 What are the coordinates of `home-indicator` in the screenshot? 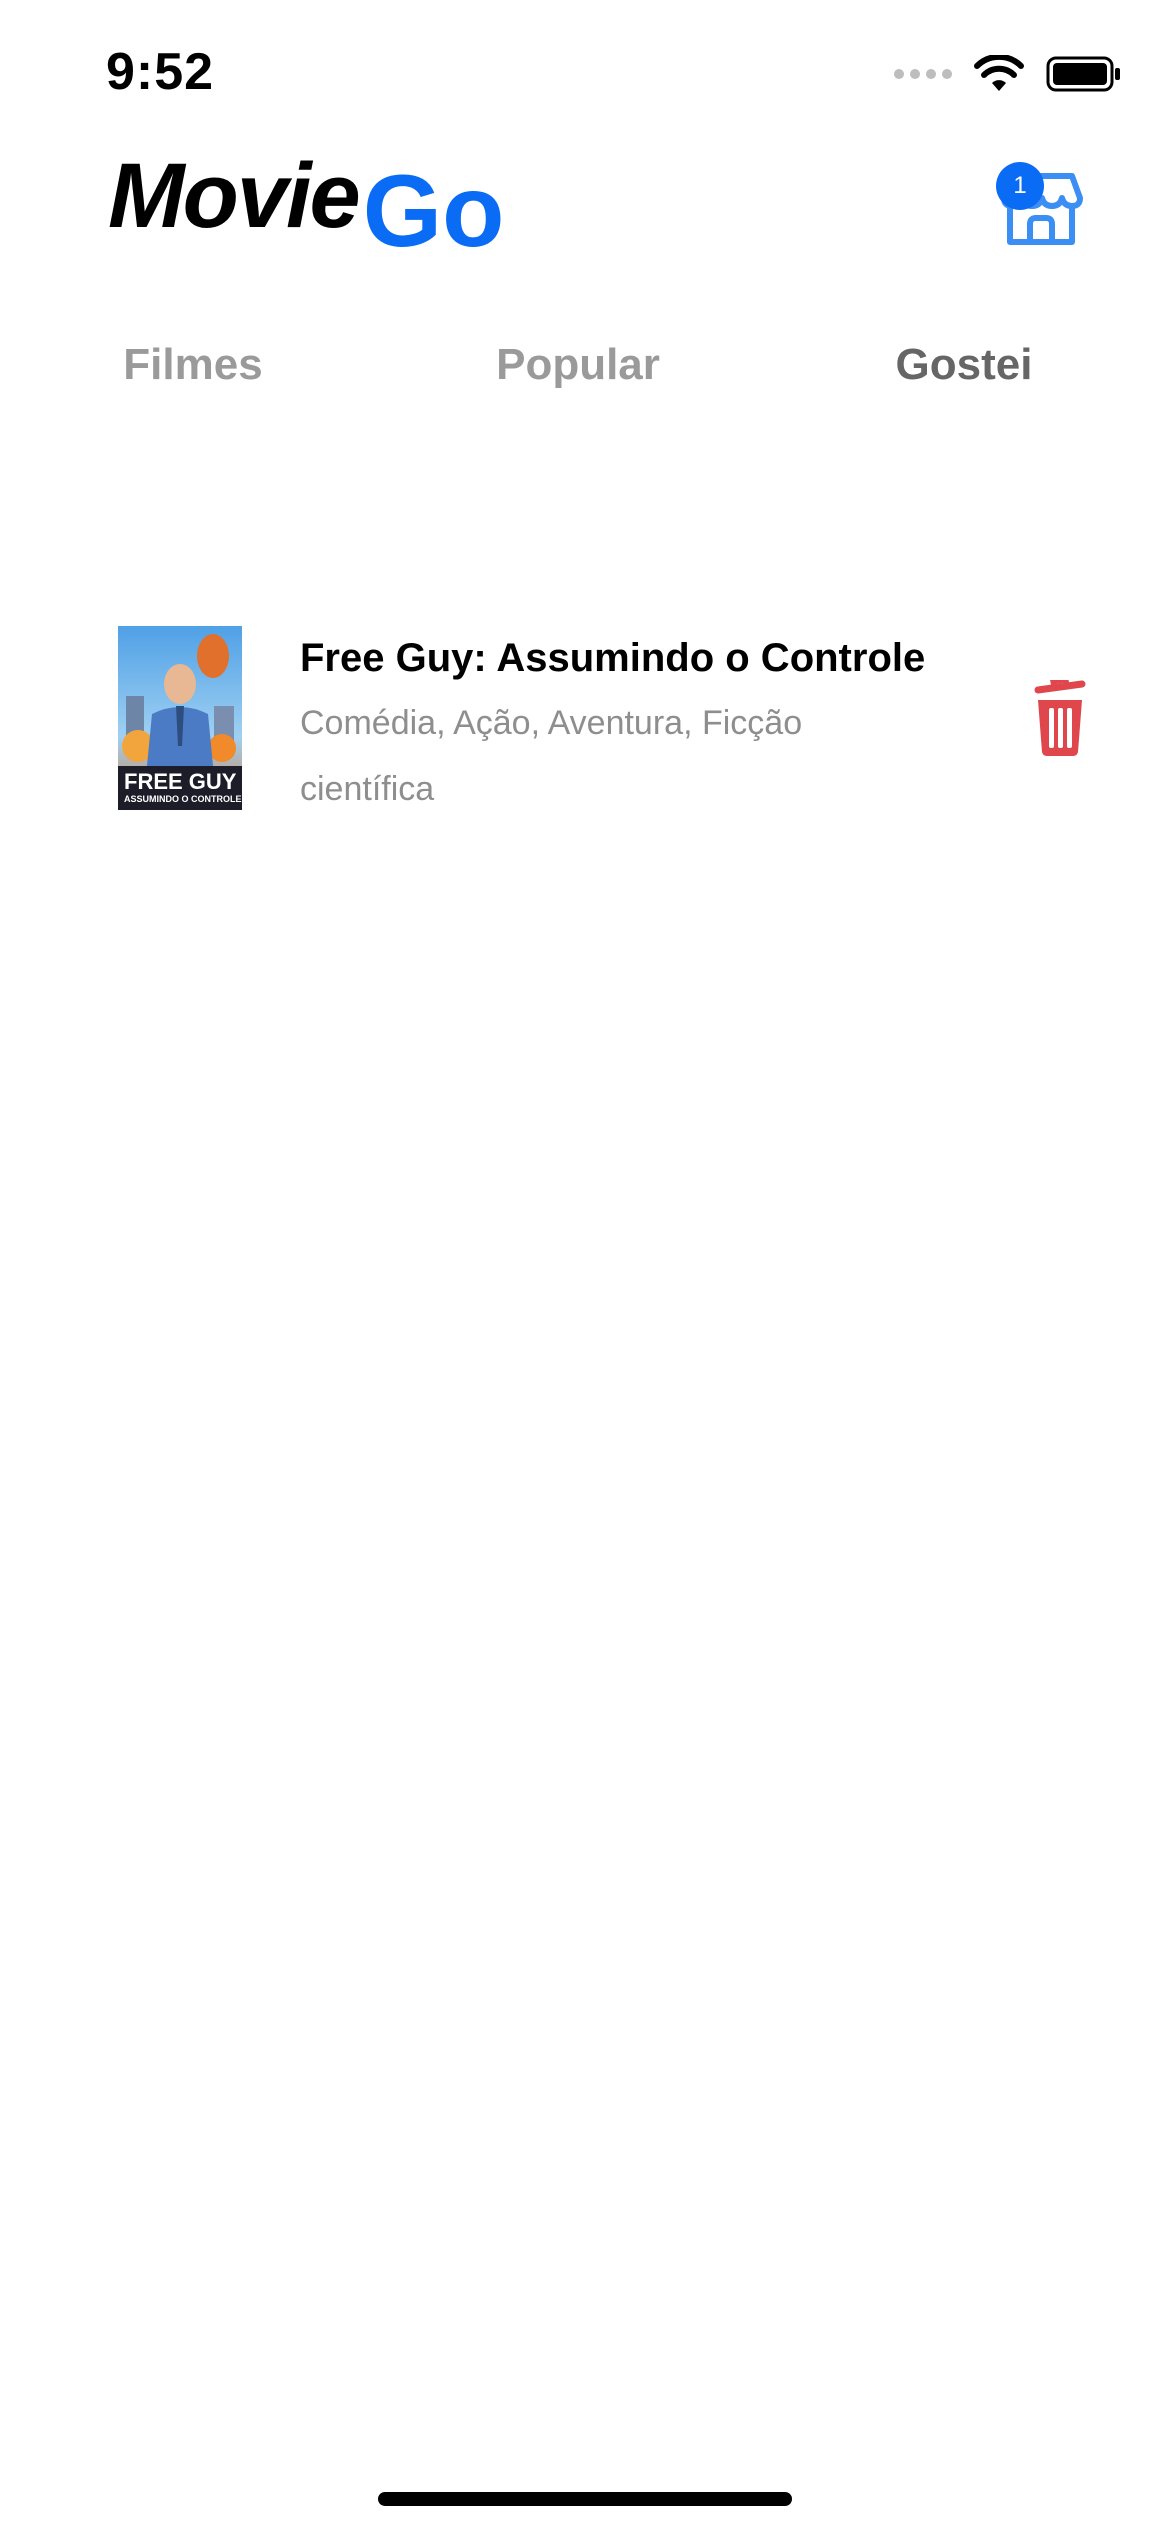 It's located at (585, 2499).